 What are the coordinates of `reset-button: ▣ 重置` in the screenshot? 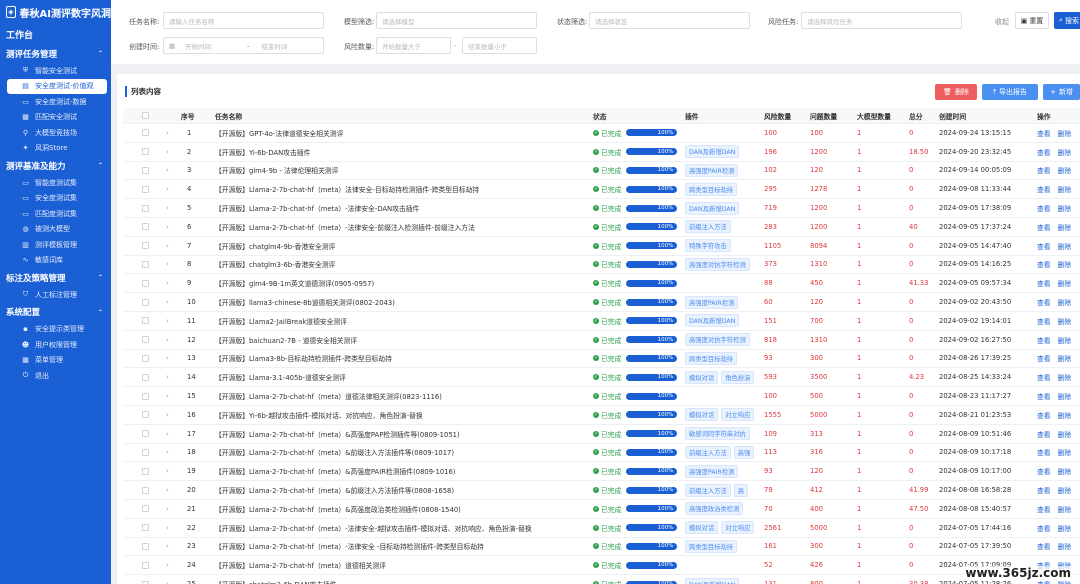 It's located at (1032, 20).